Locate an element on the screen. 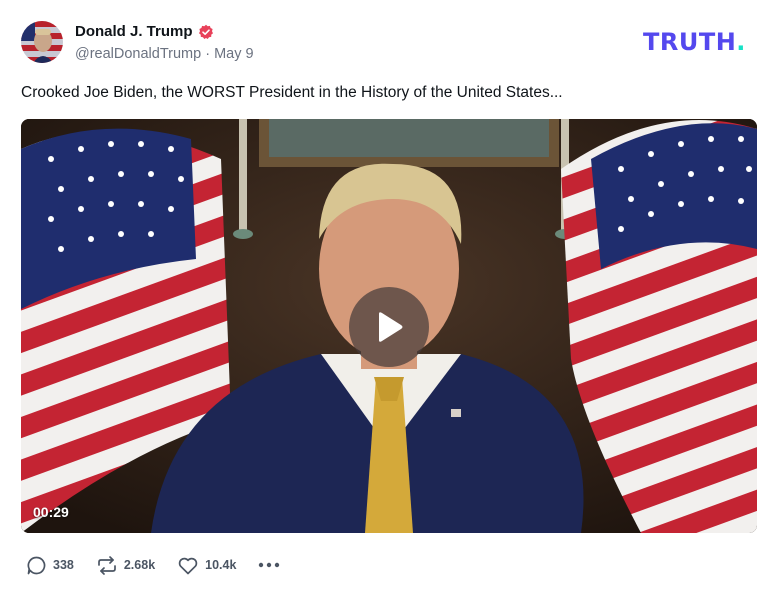 This screenshot has width=778, height=595. author-display-name: Donald J. Trump is located at coordinates (134, 31).